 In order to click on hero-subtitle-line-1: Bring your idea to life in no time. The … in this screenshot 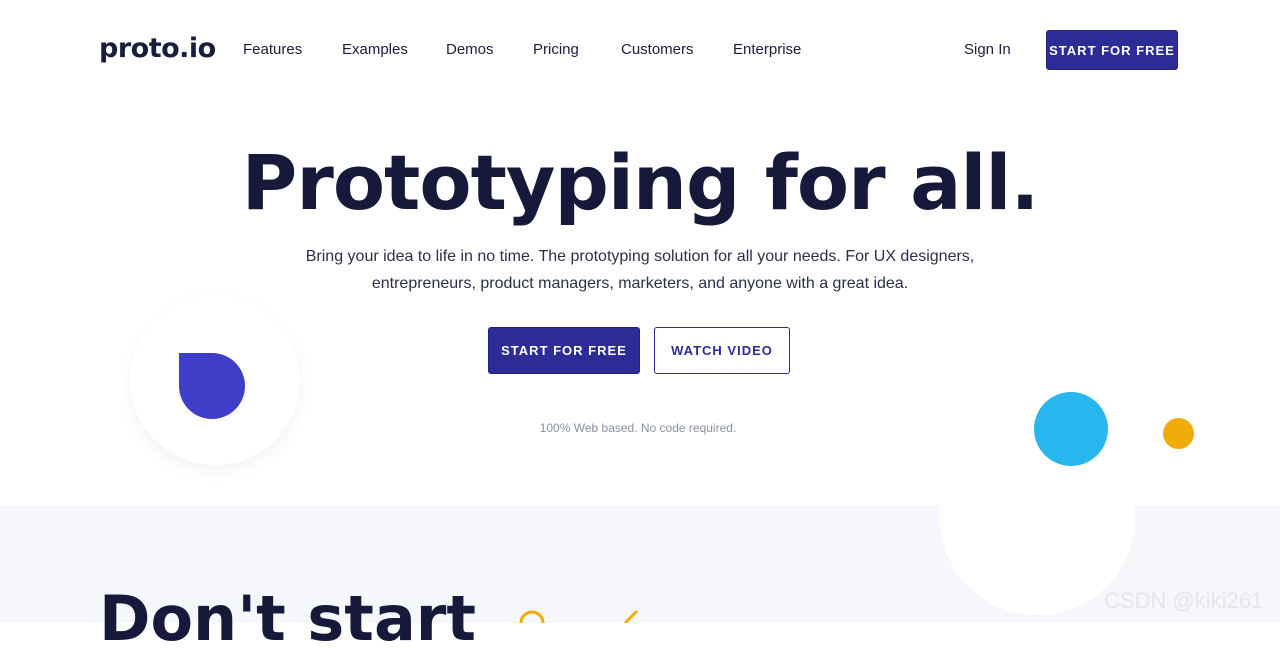, I will do `click(640, 256)`.